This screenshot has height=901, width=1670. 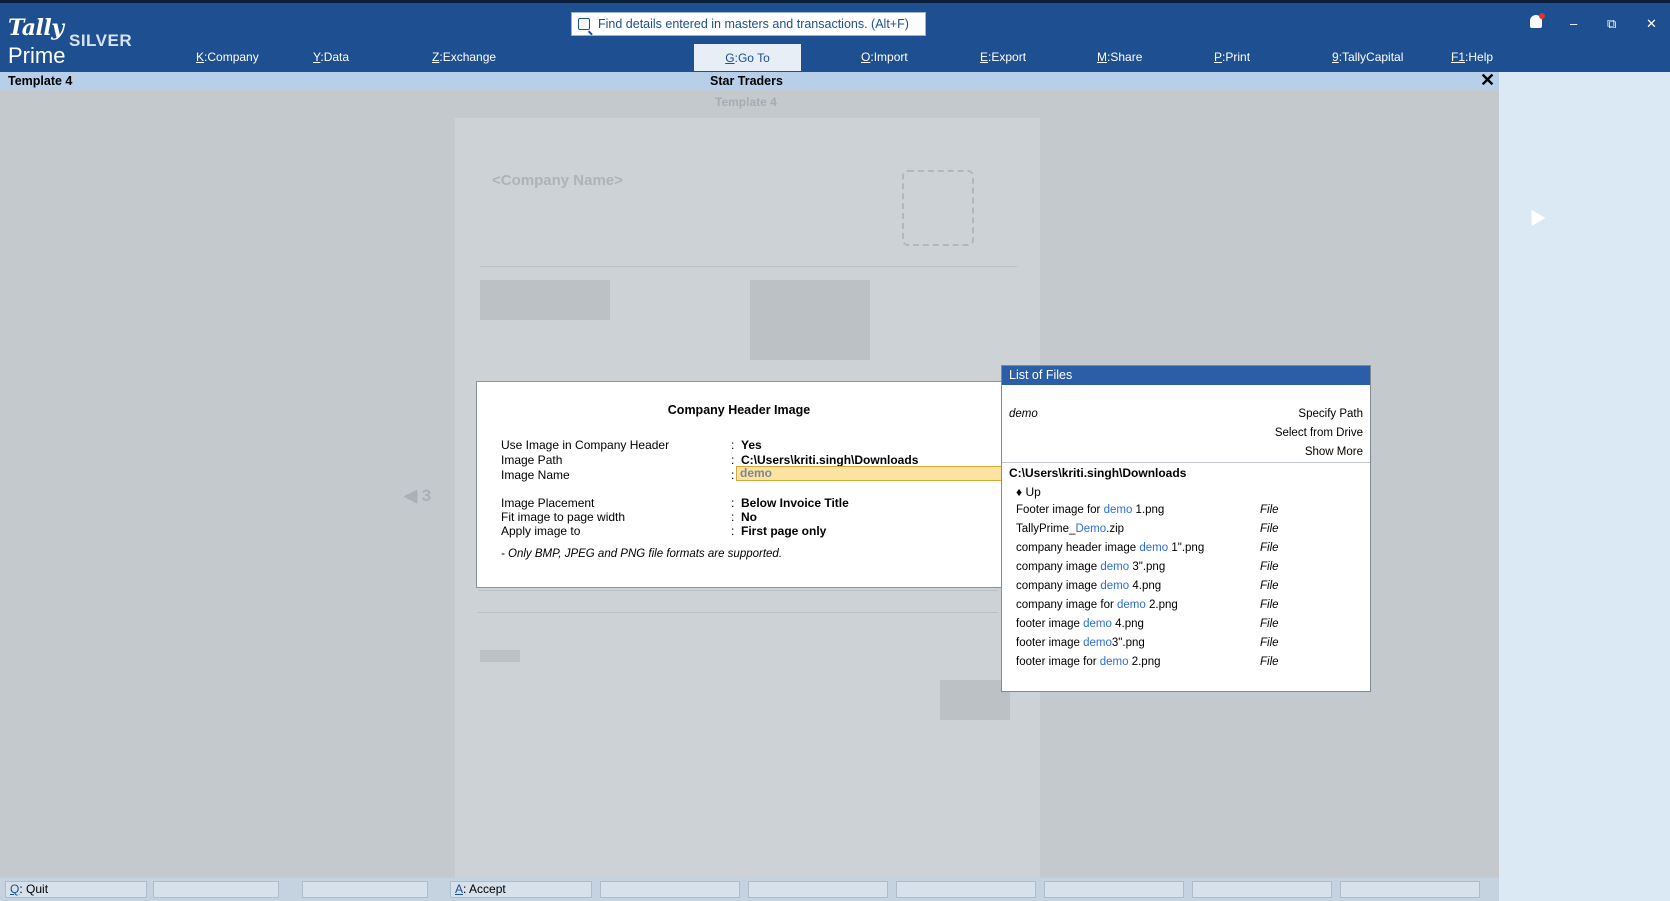 I want to click on up-folder-item: ♦ Up, so click(x=1028, y=492).